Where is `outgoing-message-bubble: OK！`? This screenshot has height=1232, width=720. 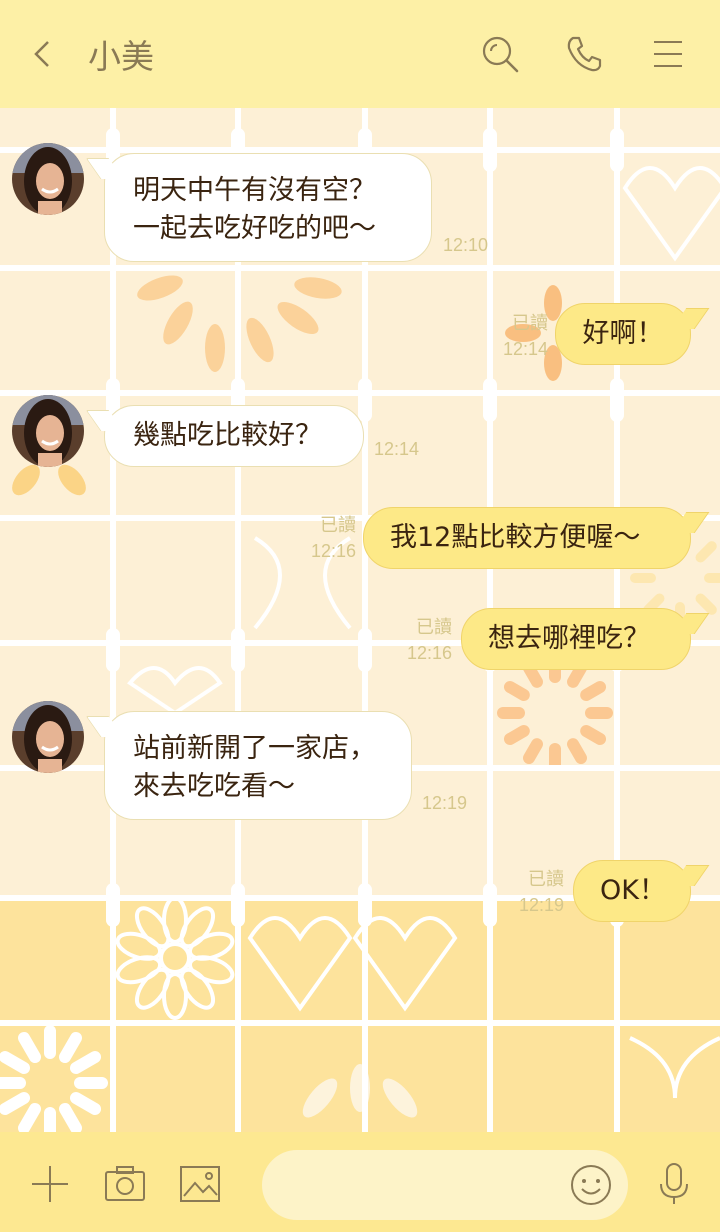 outgoing-message-bubble: OK！ is located at coordinates (632, 891).